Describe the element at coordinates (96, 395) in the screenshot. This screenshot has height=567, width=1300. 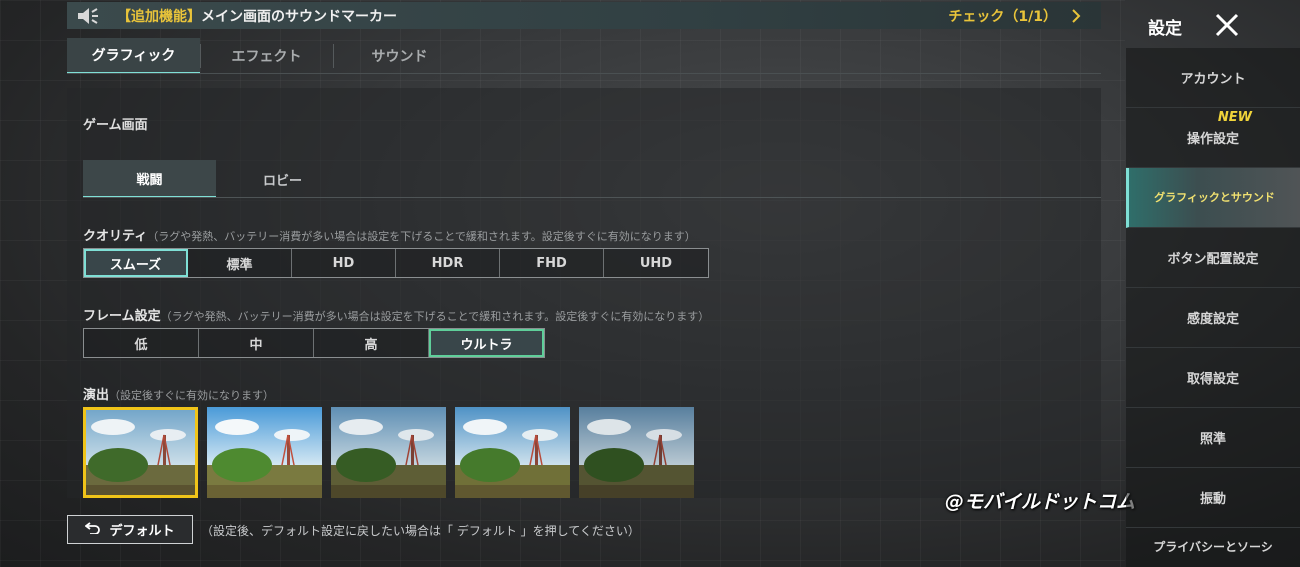
I see `style-title: 演出` at that location.